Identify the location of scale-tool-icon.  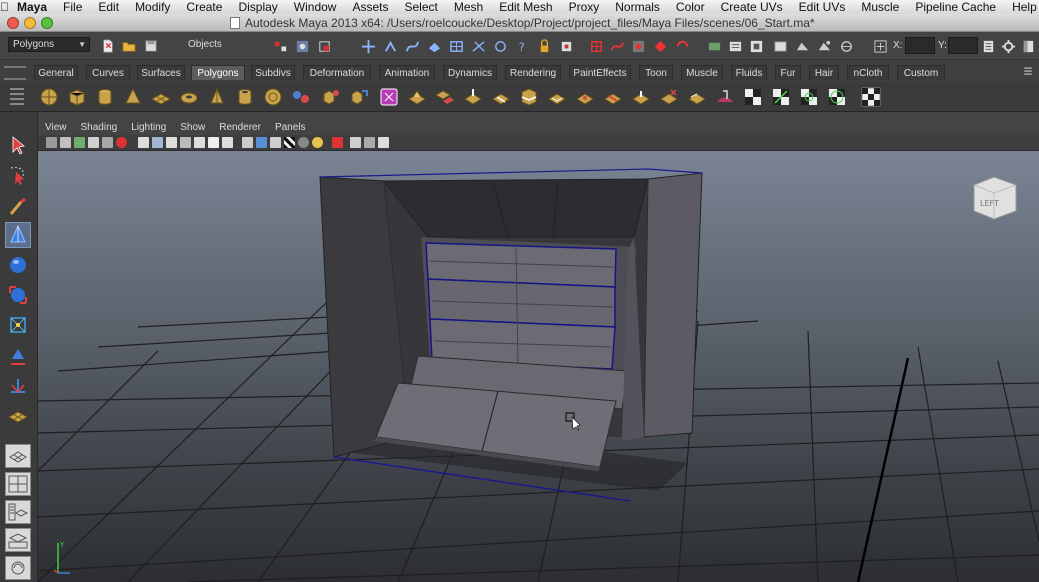
(18, 295).